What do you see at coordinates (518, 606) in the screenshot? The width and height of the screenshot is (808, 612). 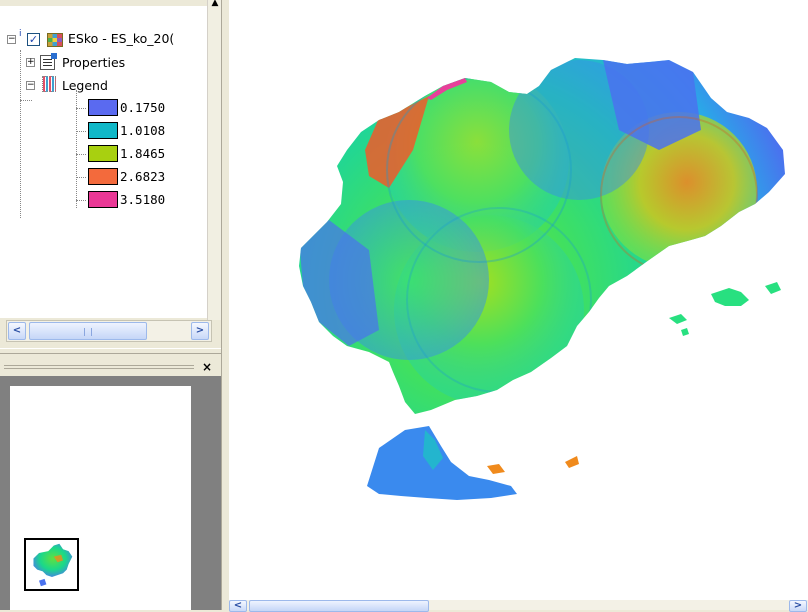 I see `map-horizontal-scrollbar: < >` at bounding box center [518, 606].